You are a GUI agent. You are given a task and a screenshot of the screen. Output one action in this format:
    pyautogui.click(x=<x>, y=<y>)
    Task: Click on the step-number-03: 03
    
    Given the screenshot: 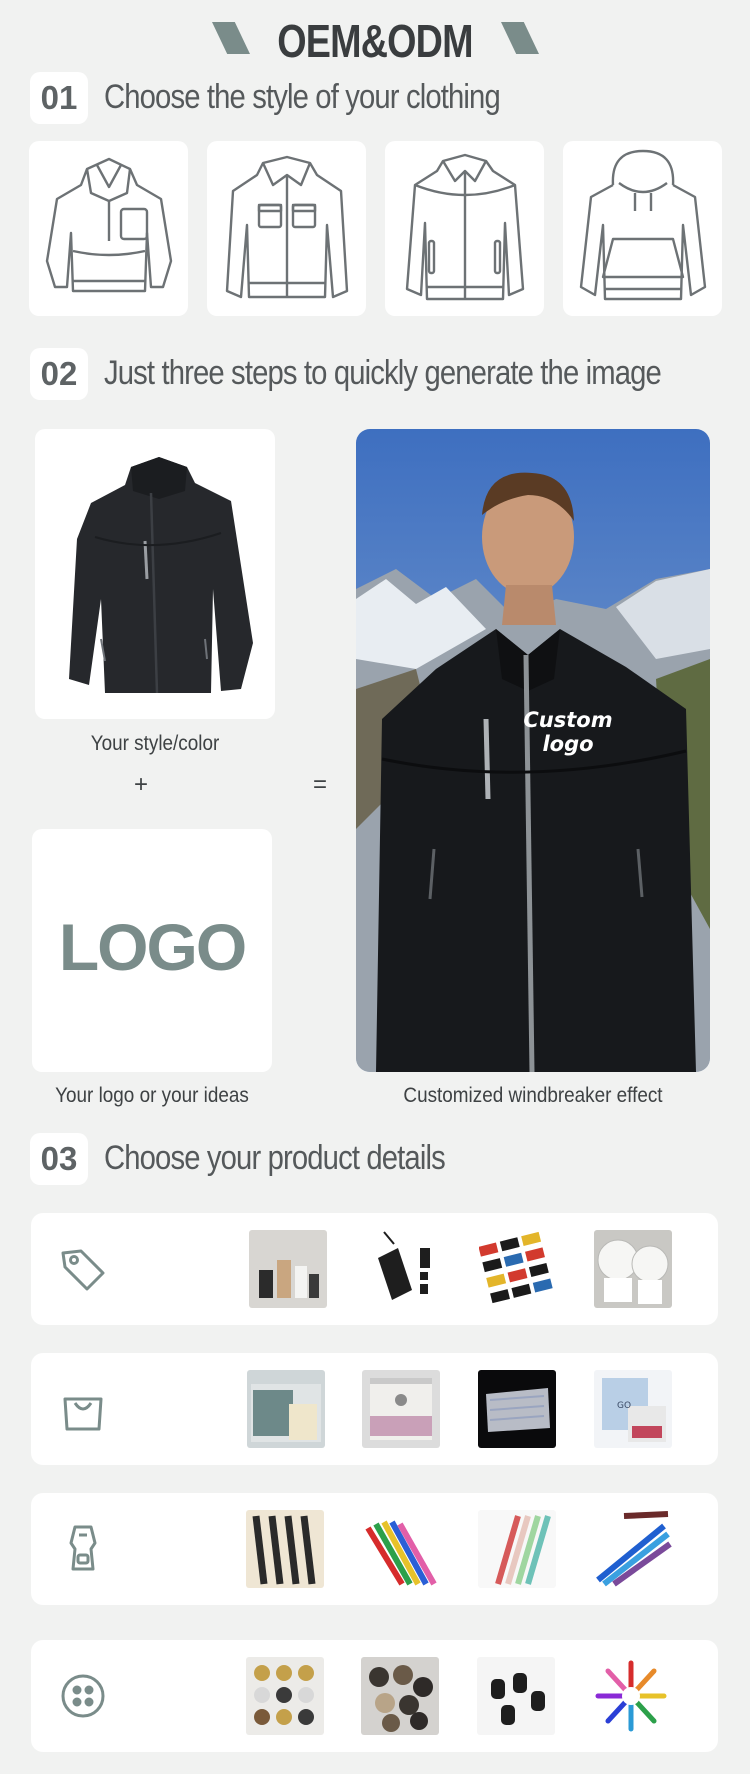 What is the action you would take?
    pyautogui.click(x=59, y=1159)
    